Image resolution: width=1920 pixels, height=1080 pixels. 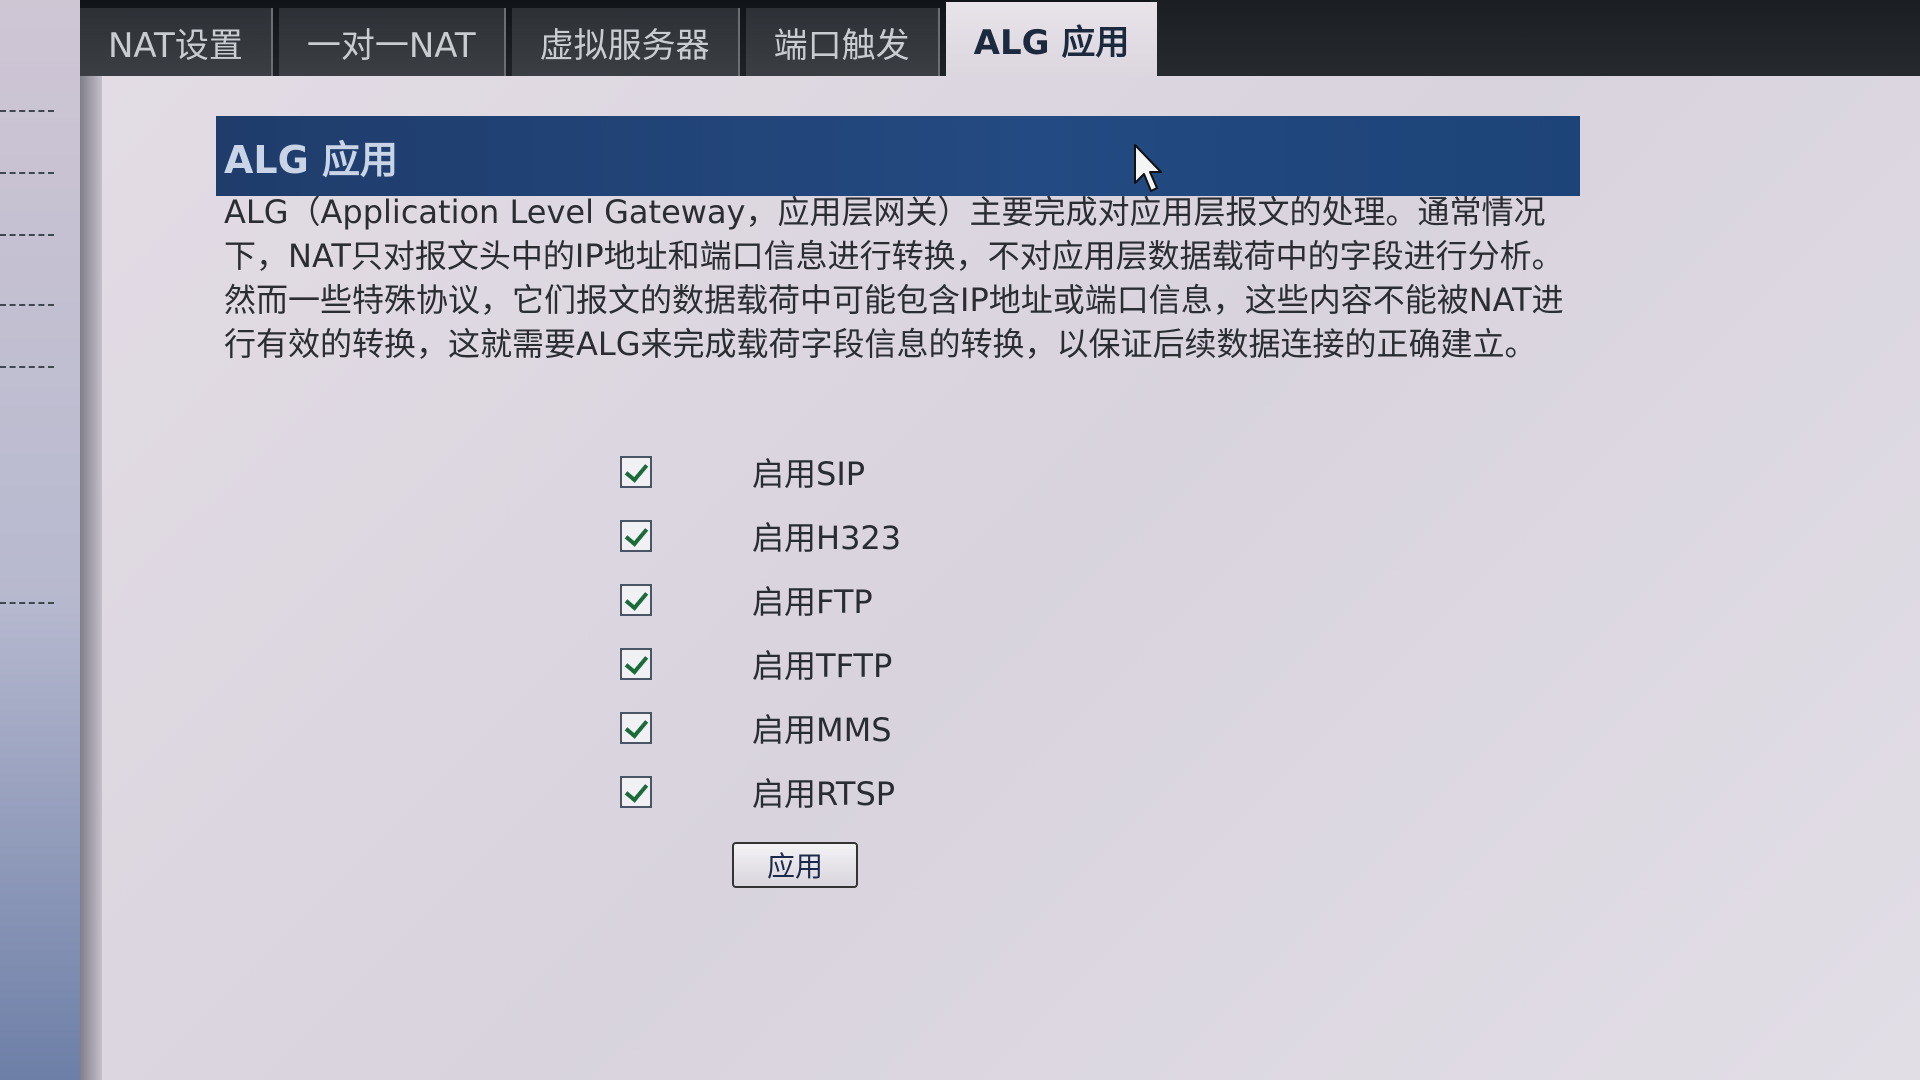 I want to click on option-row-mms: 启用MMS, so click(x=760, y=728).